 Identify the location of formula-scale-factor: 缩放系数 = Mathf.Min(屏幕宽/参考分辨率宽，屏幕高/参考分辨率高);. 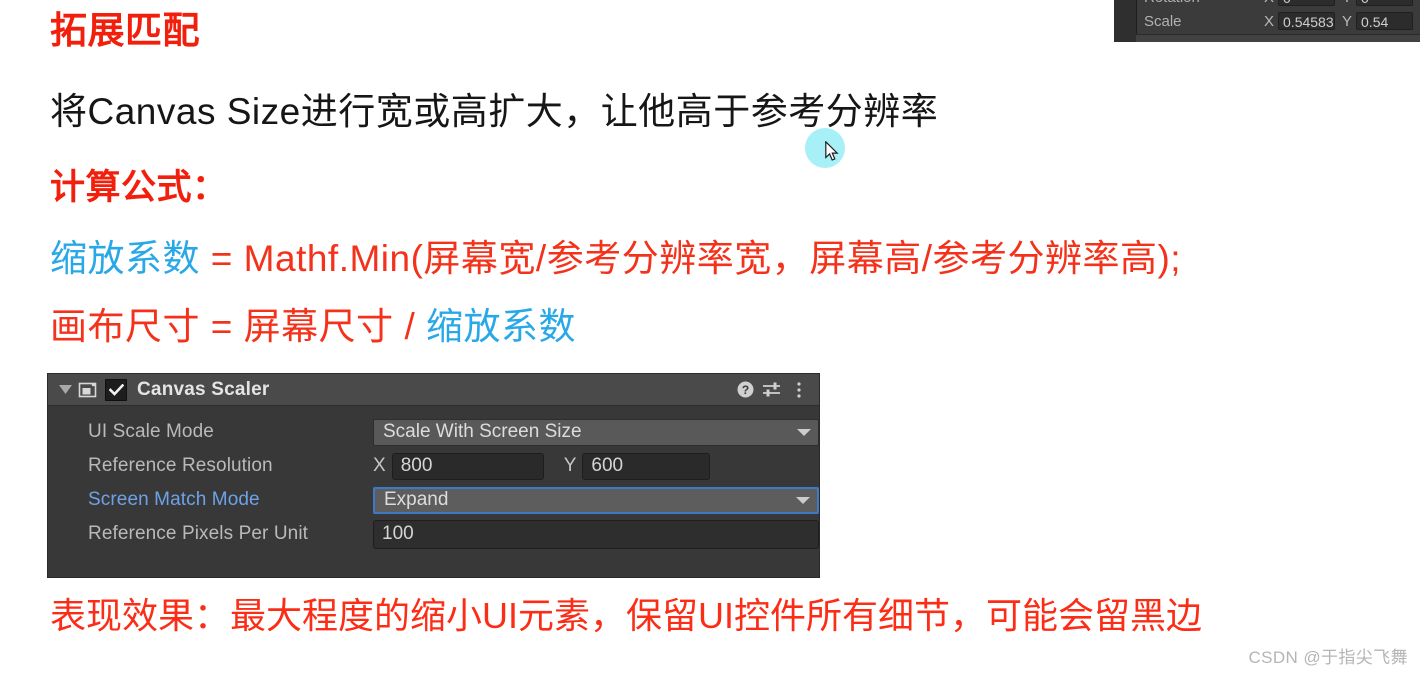
(615, 258).